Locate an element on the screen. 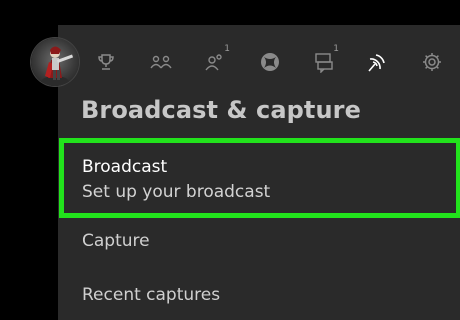 This screenshot has height=320, width=460. xbox-home-icon is located at coordinates (270, 62).